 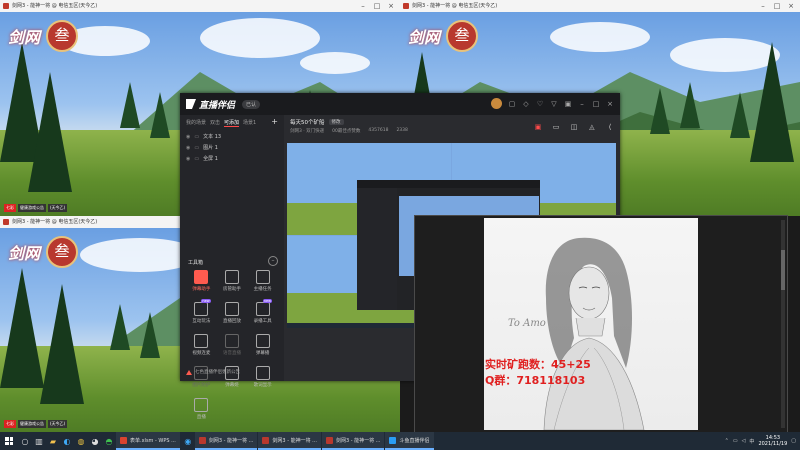 What do you see at coordinates (232, 313) in the screenshot?
I see `tool-replay: 直播回放` at bounding box center [232, 313].